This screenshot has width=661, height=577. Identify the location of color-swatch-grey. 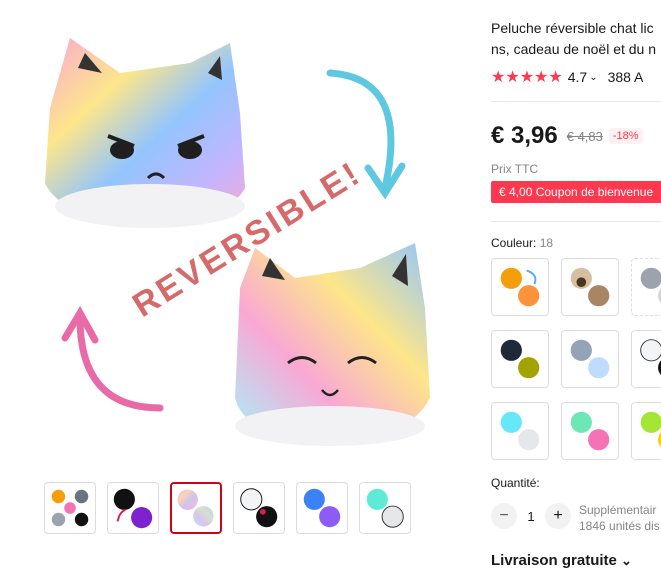
(646, 287).